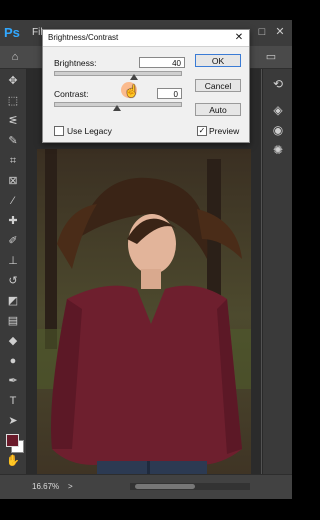 Image resolution: width=320 pixels, height=520 pixels. I want to click on path-select-icon: ➤, so click(13, 421).